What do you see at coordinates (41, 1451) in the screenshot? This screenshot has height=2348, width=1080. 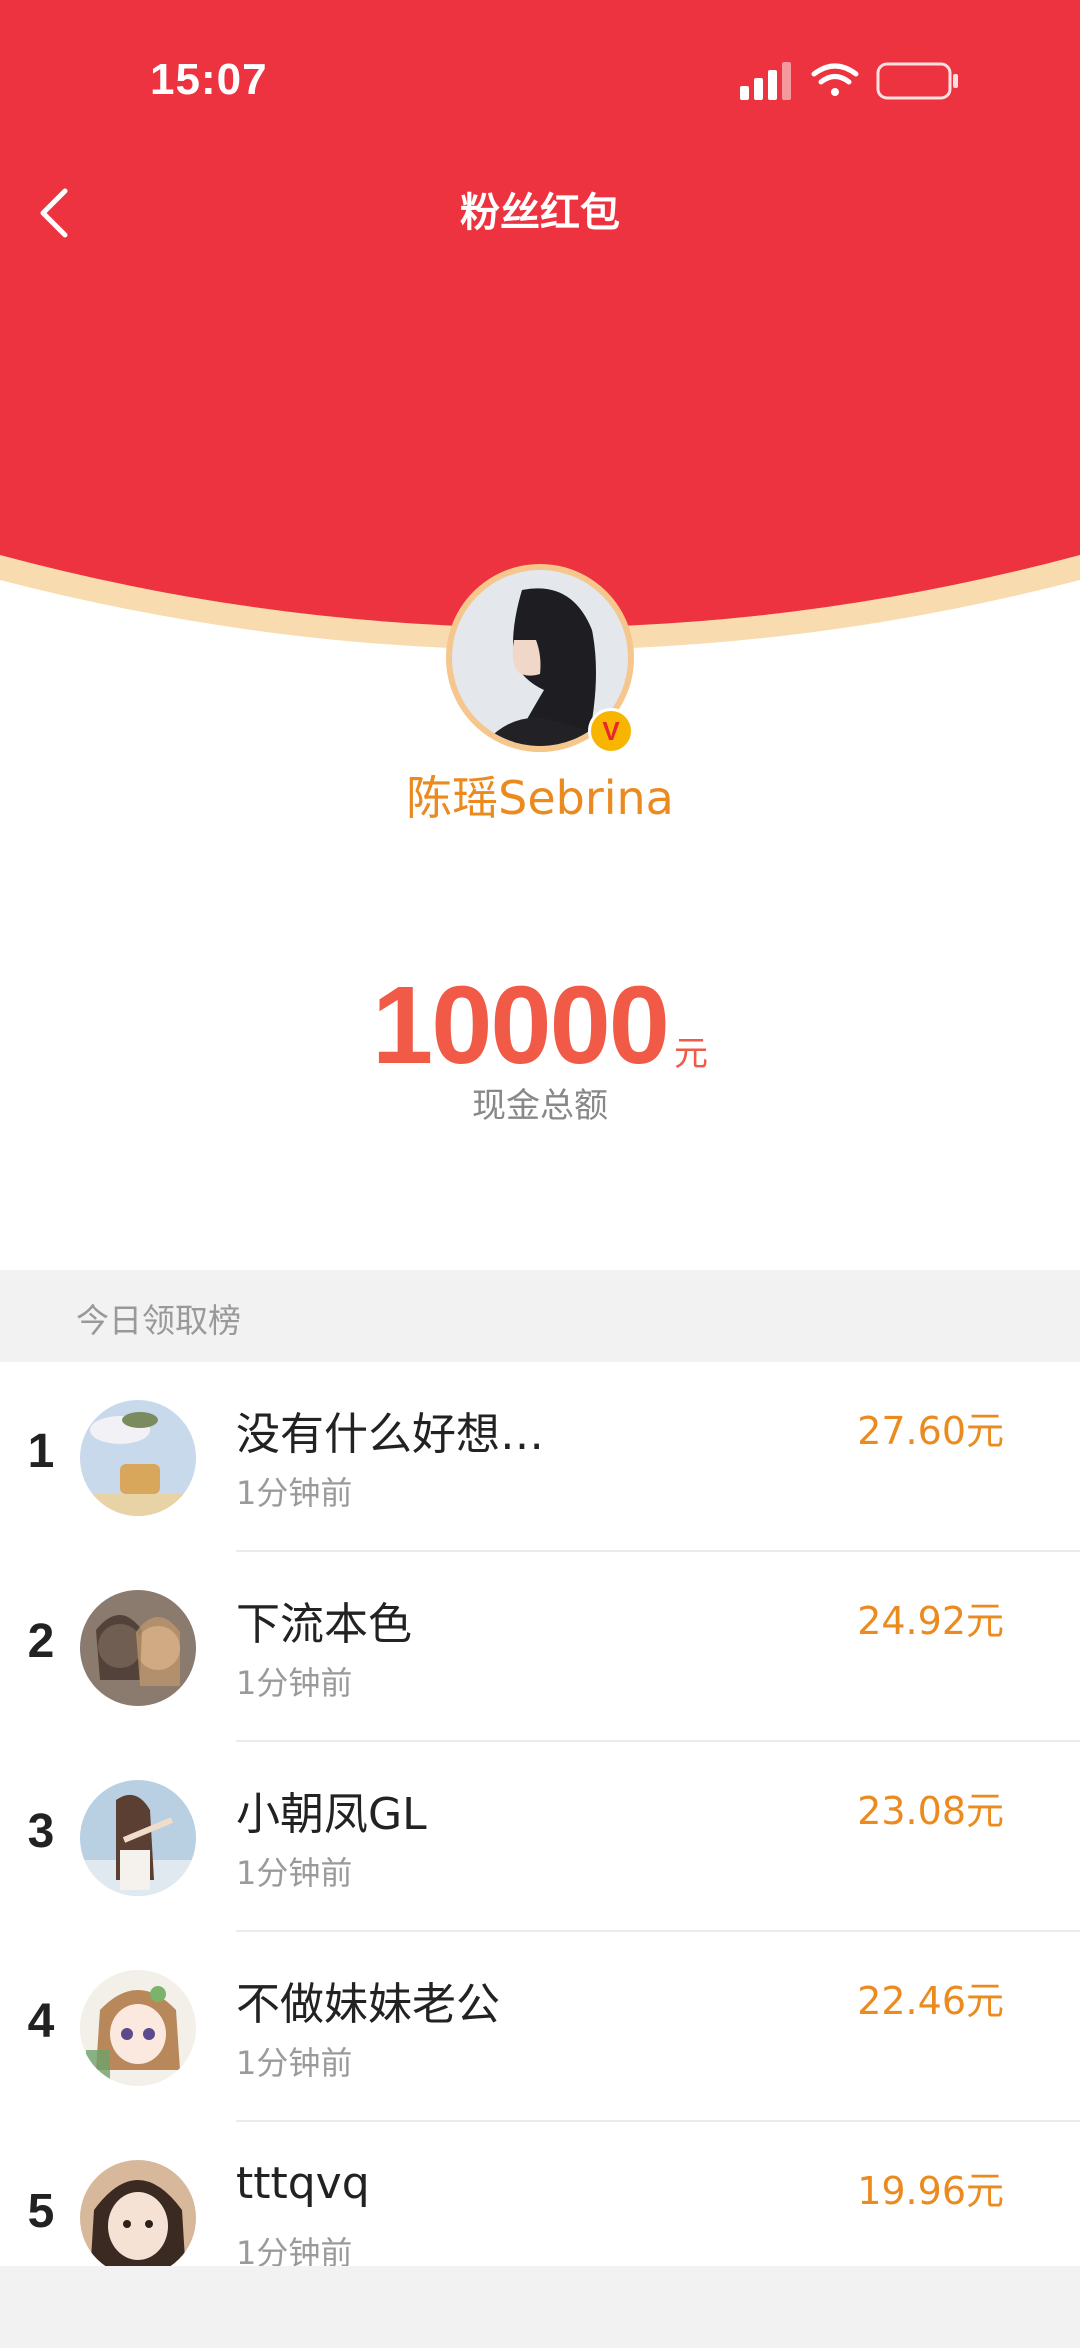 I see `rank-number: 1` at bounding box center [41, 1451].